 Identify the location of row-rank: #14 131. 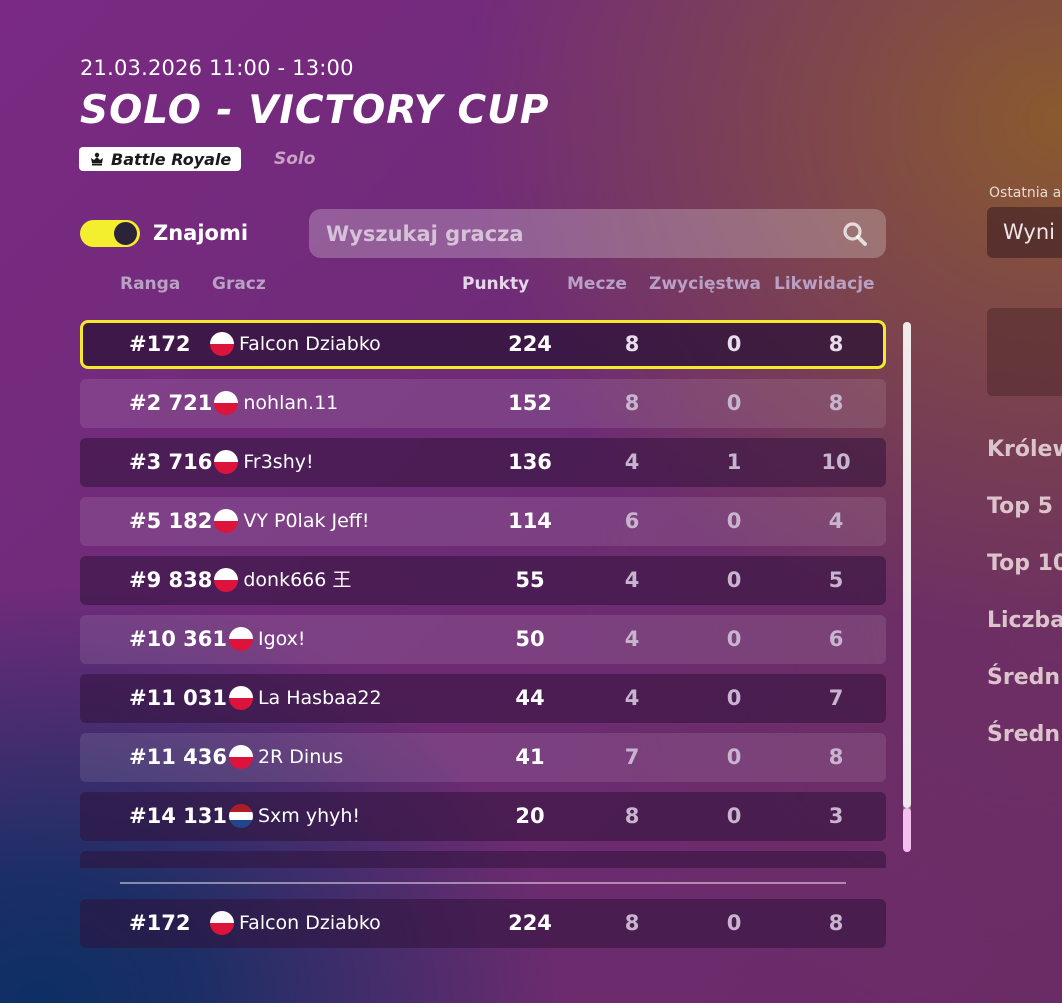
(178, 816).